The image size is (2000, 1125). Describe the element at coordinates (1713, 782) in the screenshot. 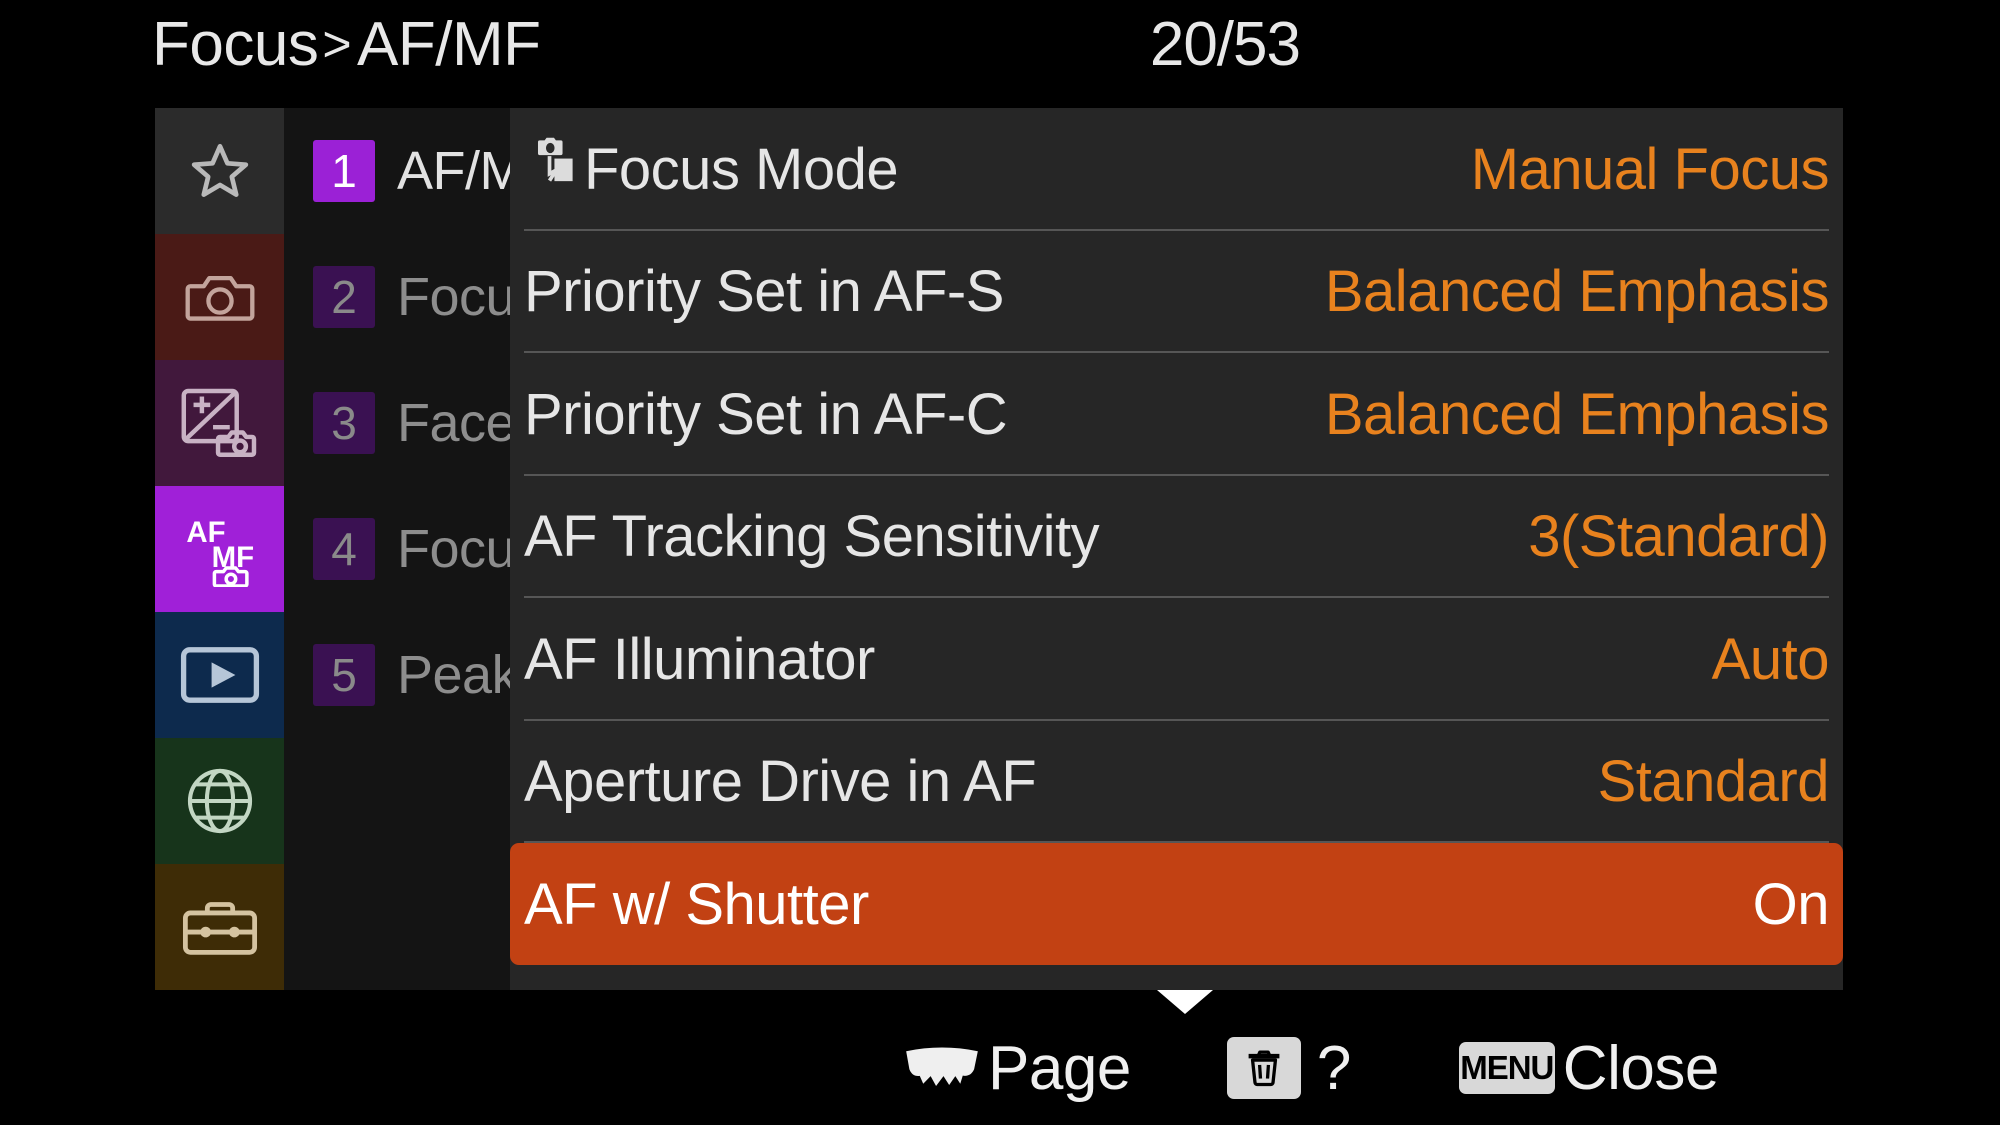

I see `setting-value-aperture-drive-in-af: Standard` at that location.